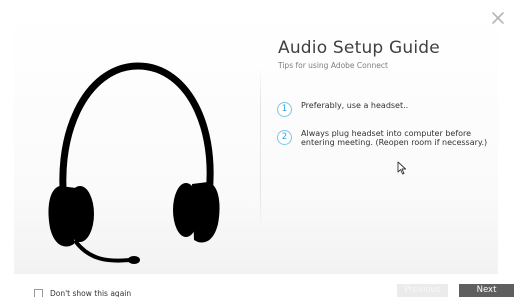  Describe the element at coordinates (355, 105) in the screenshot. I see `tip-text: Preferably, use a headset..` at that location.